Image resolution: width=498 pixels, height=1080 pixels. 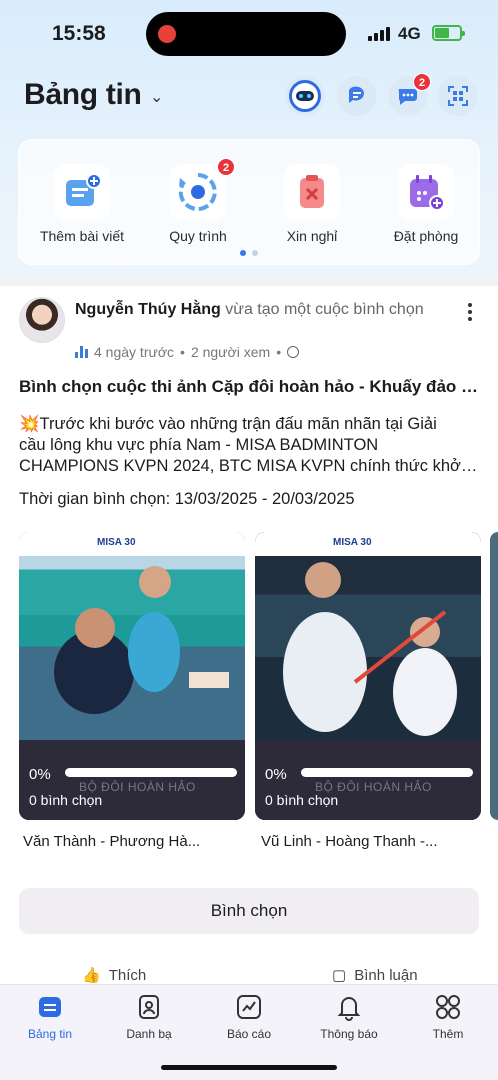 I want to click on comment-icon: ▢, so click(x=339, y=975).